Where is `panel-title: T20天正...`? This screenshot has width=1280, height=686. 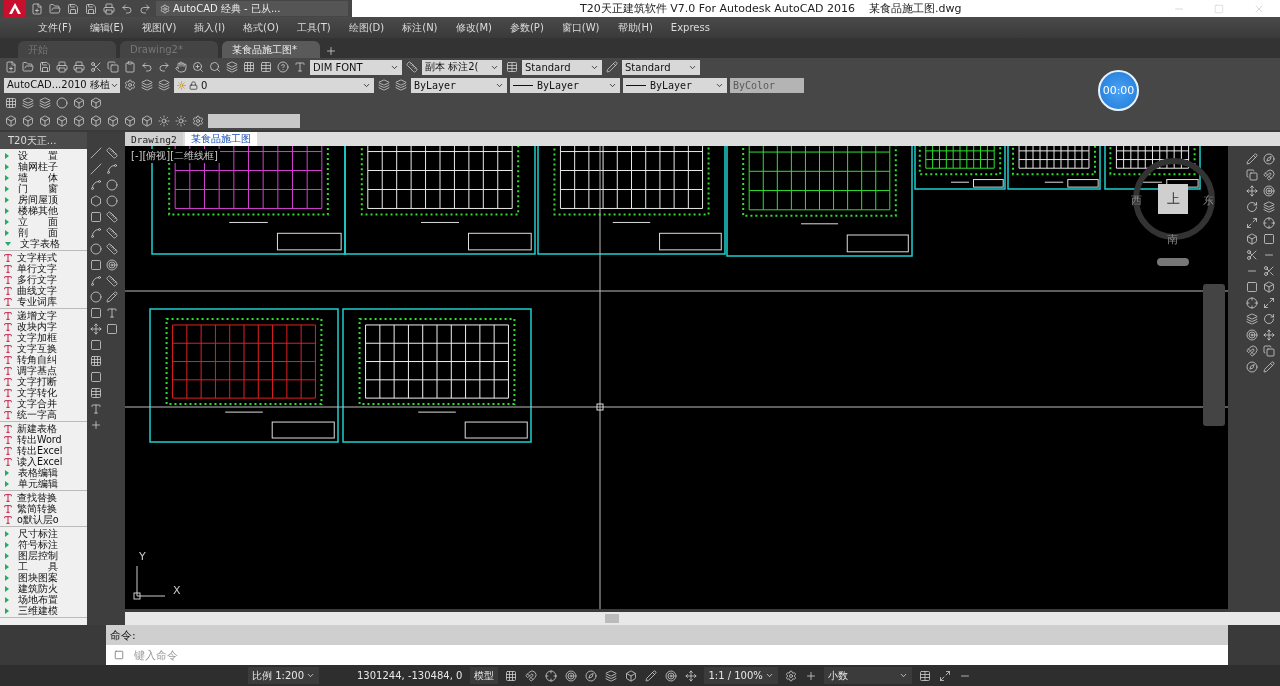 panel-title: T20天正... is located at coordinates (44, 140).